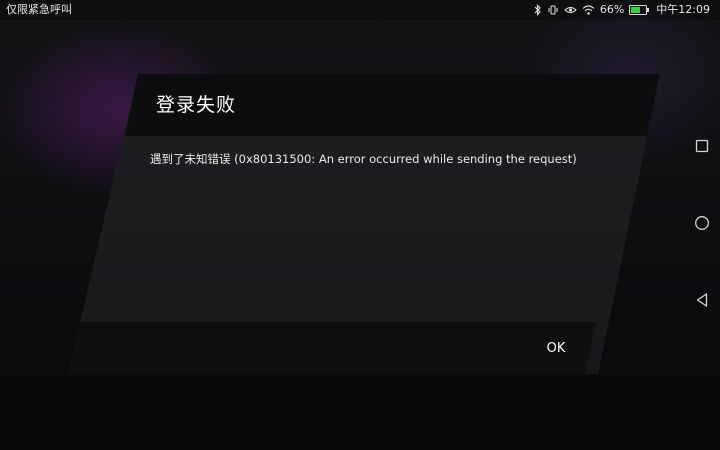 The width and height of the screenshot is (720, 450). I want to click on back-icon, so click(702, 302).